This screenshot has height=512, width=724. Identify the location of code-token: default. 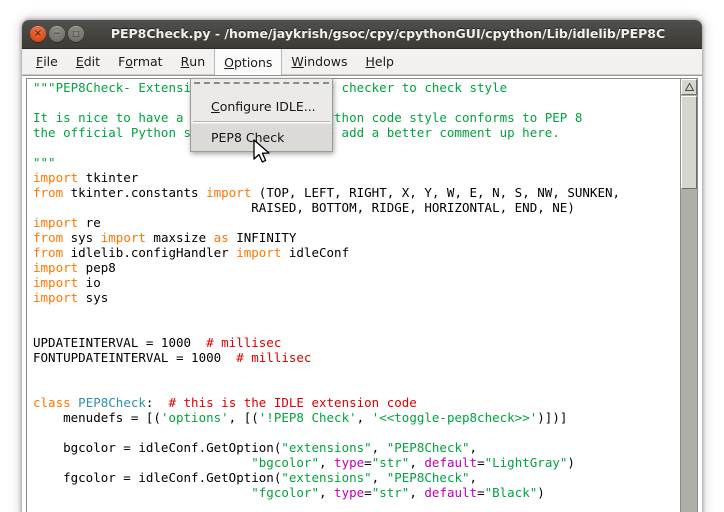
(451, 462).